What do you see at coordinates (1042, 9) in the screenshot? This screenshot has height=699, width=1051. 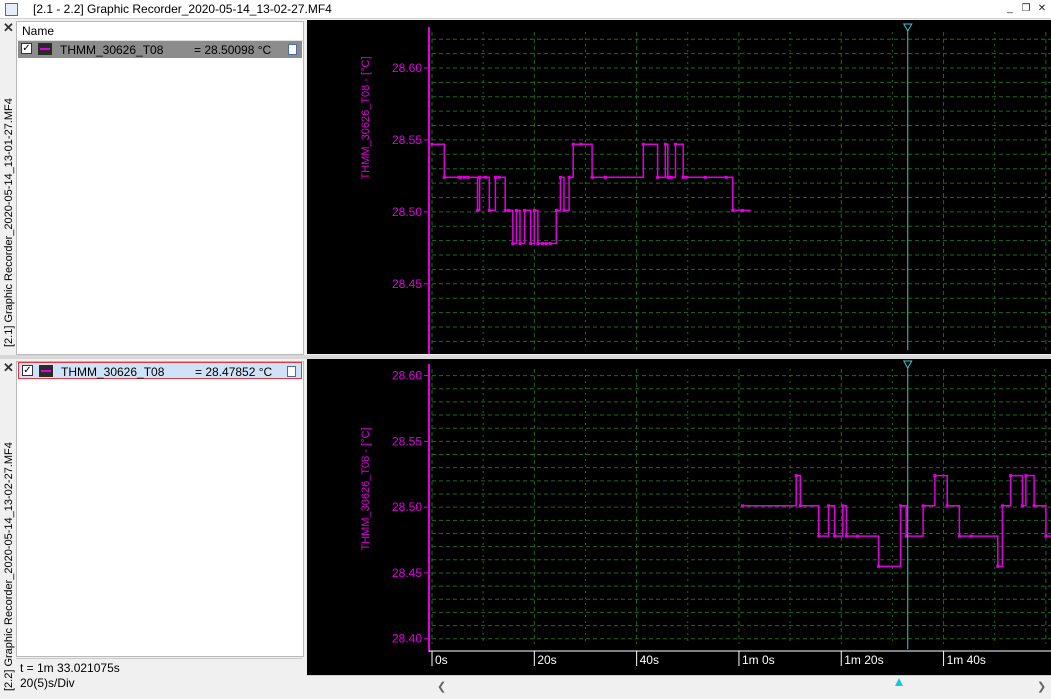 I see `close-icon: ✕` at bounding box center [1042, 9].